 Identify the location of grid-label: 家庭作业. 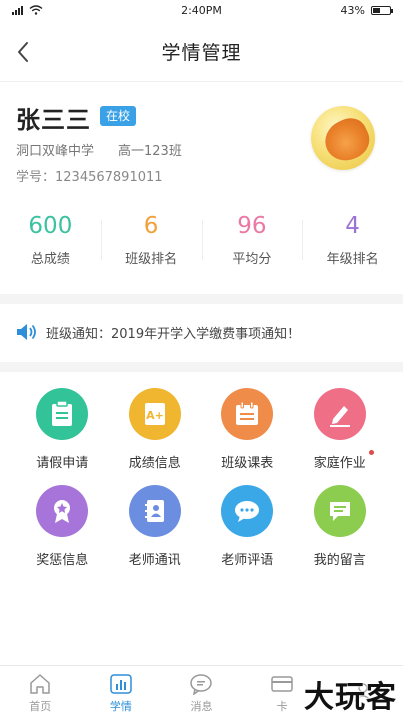
(339, 463).